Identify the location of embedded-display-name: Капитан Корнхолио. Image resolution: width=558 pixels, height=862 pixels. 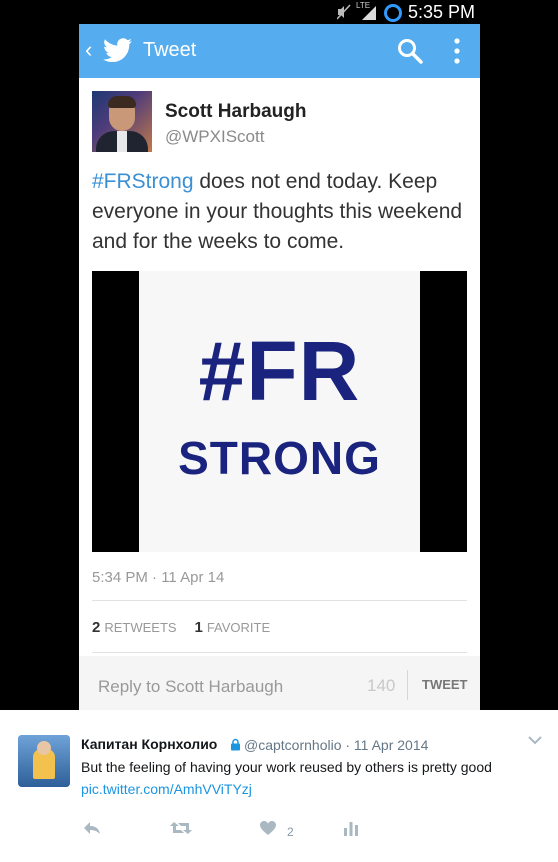
(149, 744).